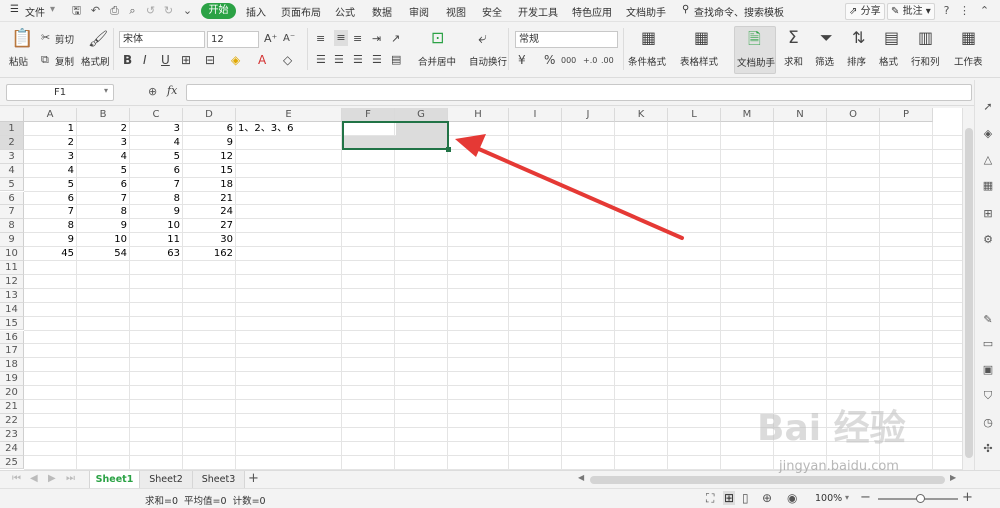 The width and height of the screenshot is (1000, 508). What do you see at coordinates (920, 498) in the screenshot?
I see `zoom-slider-thumb` at bounding box center [920, 498].